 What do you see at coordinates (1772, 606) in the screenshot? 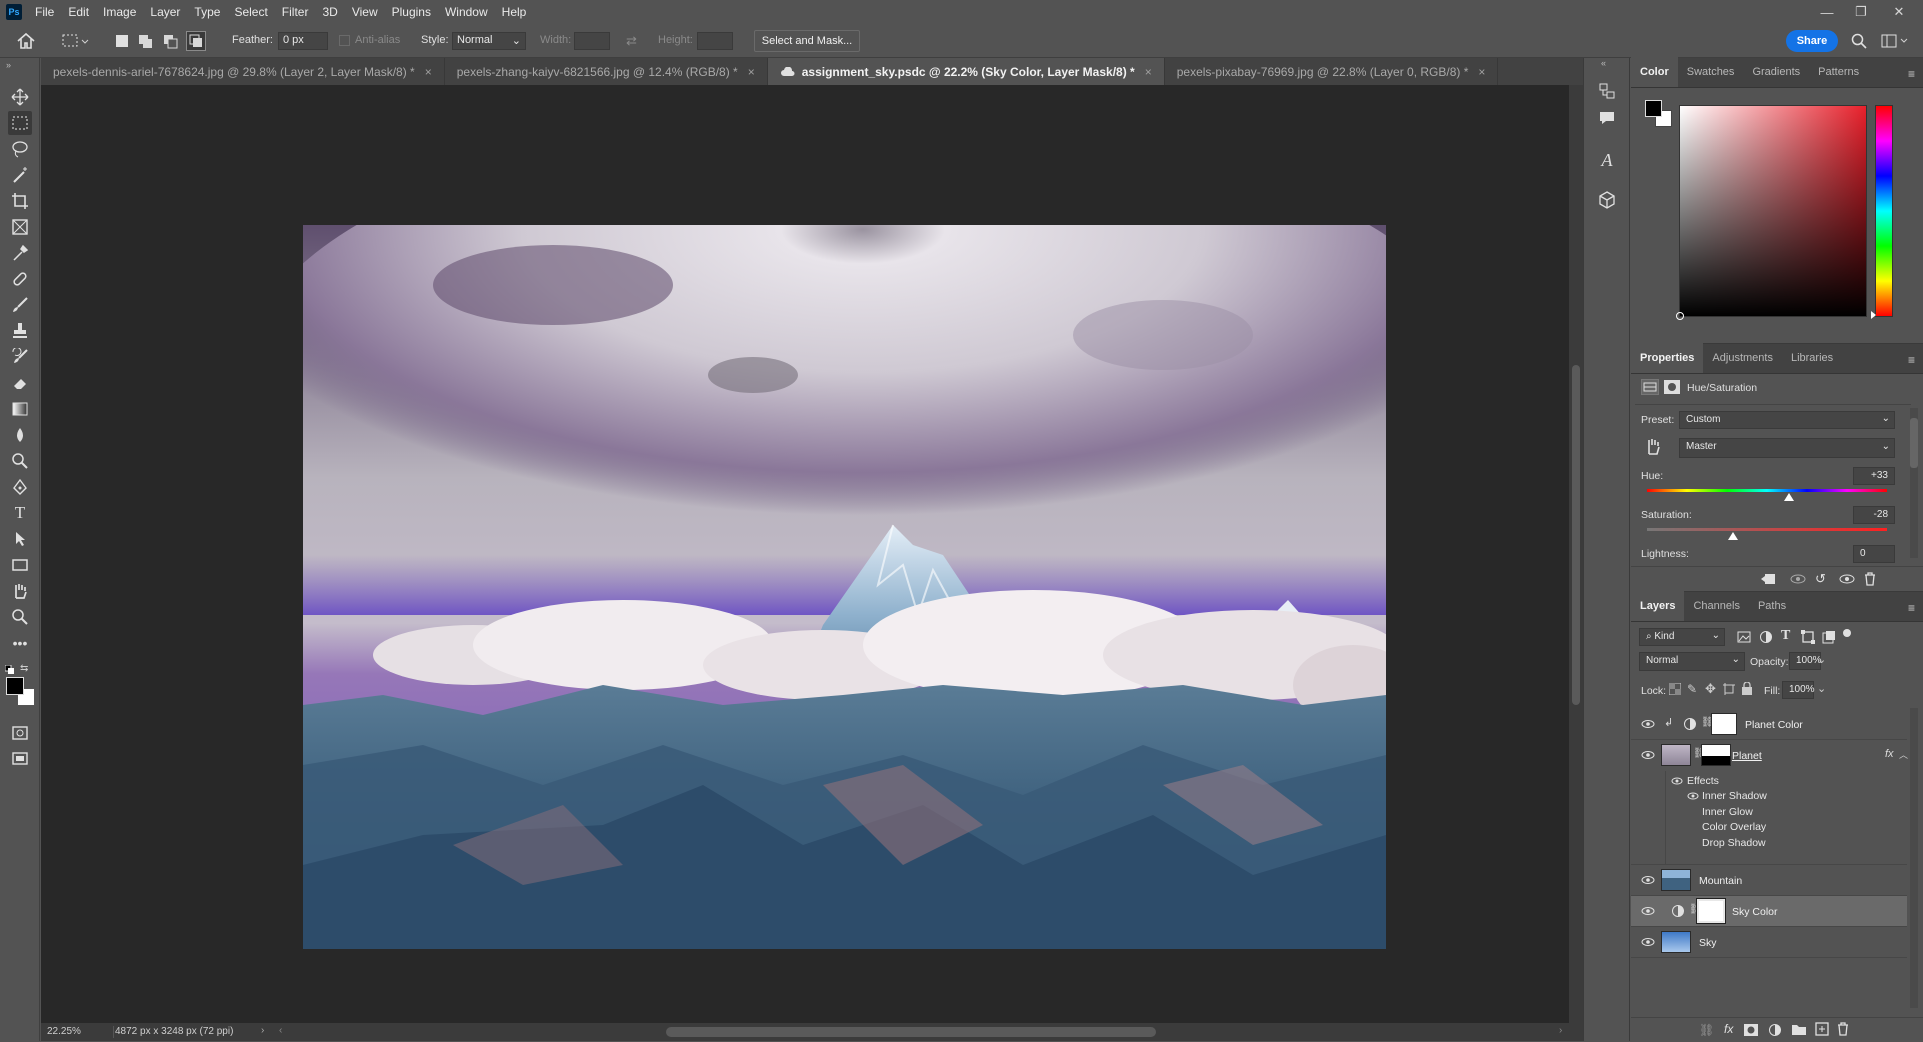
I see `tab-paths: Paths` at bounding box center [1772, 606].